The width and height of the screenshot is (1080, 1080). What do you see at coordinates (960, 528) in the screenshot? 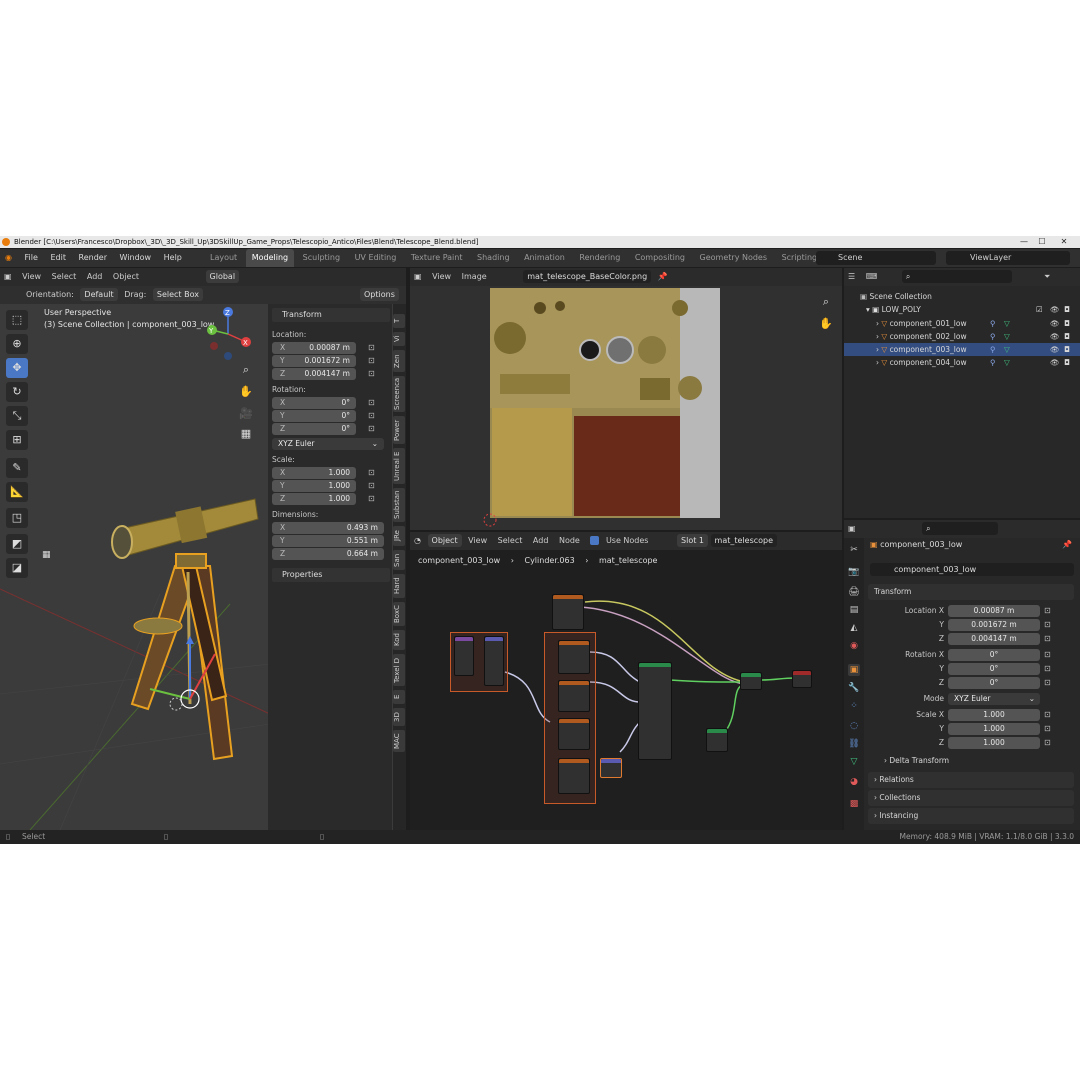
I see `properties-search-input: ⌕` at bounding box center [960, 528].